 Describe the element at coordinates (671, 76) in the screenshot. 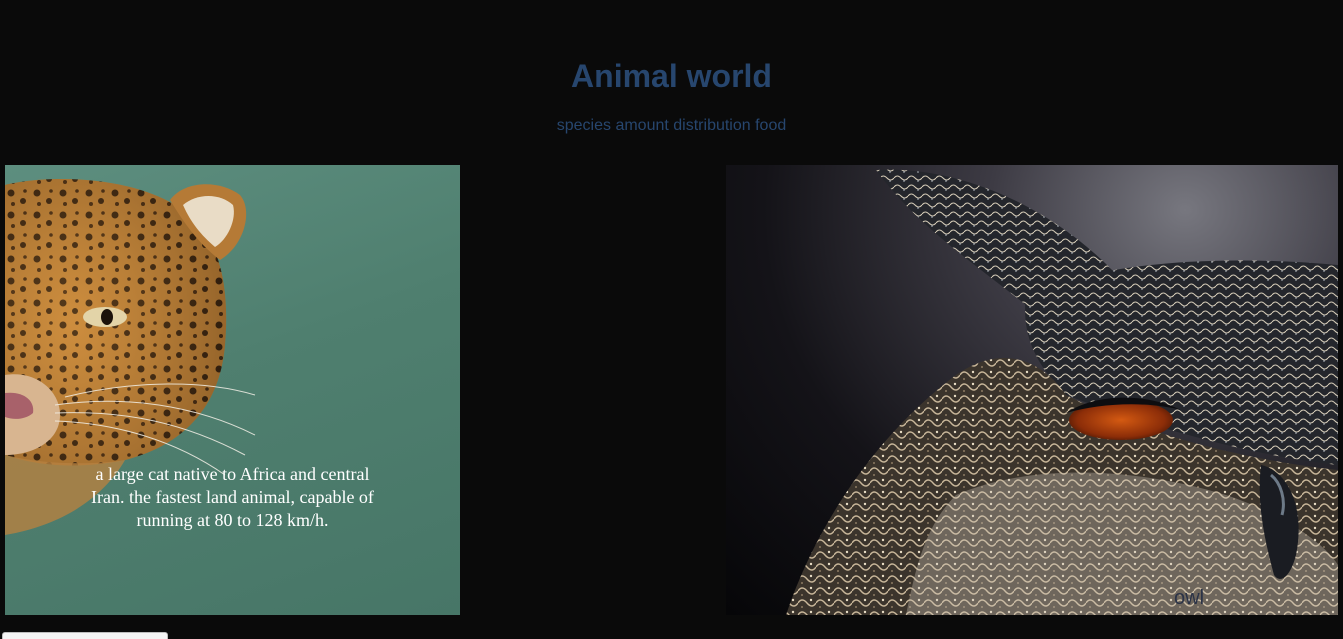

I see `page-title: Animal world` at that location.